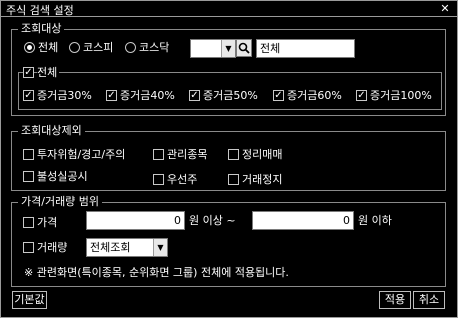 This screenshot has width=458, height=318. What do you see at coordinates (158, 154) in the screenshot?
I see `exclude-managed-checkbox` at bounding box center [158, 154].